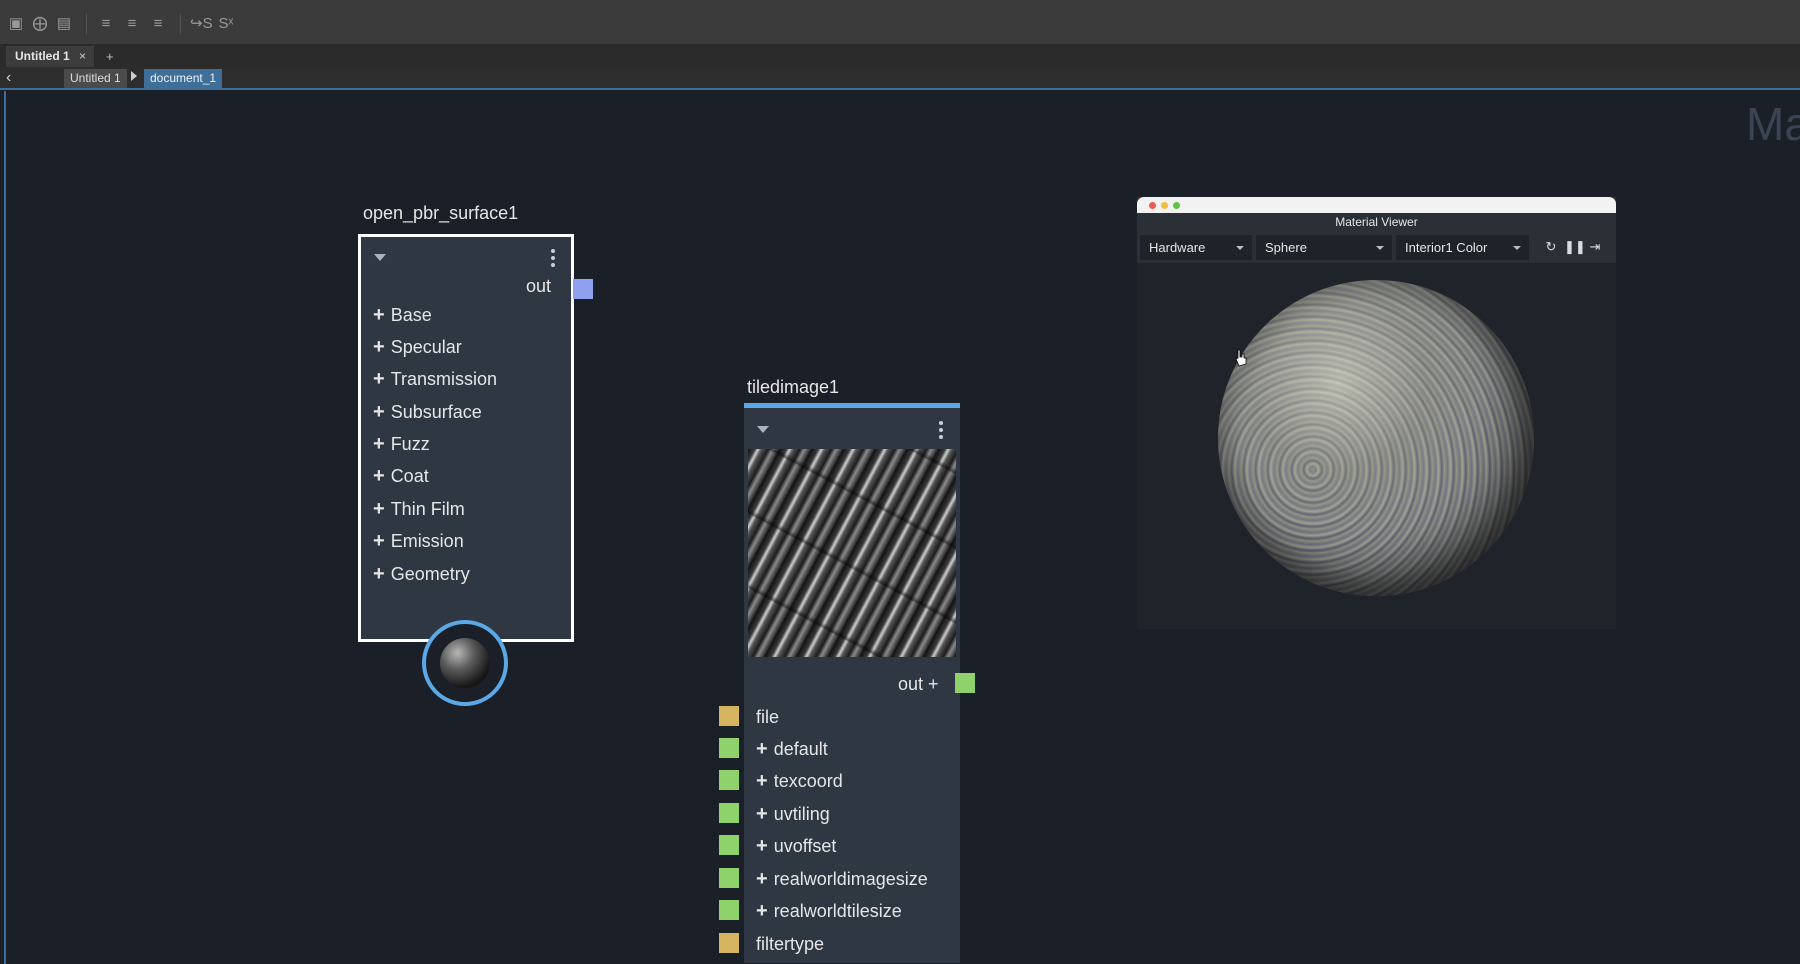 The height and width of the screenshot is (964, 1800). Describe the element at coordinates (226, 24) in the screenshot. I see `step-out-icon: Sˣ` at that location.